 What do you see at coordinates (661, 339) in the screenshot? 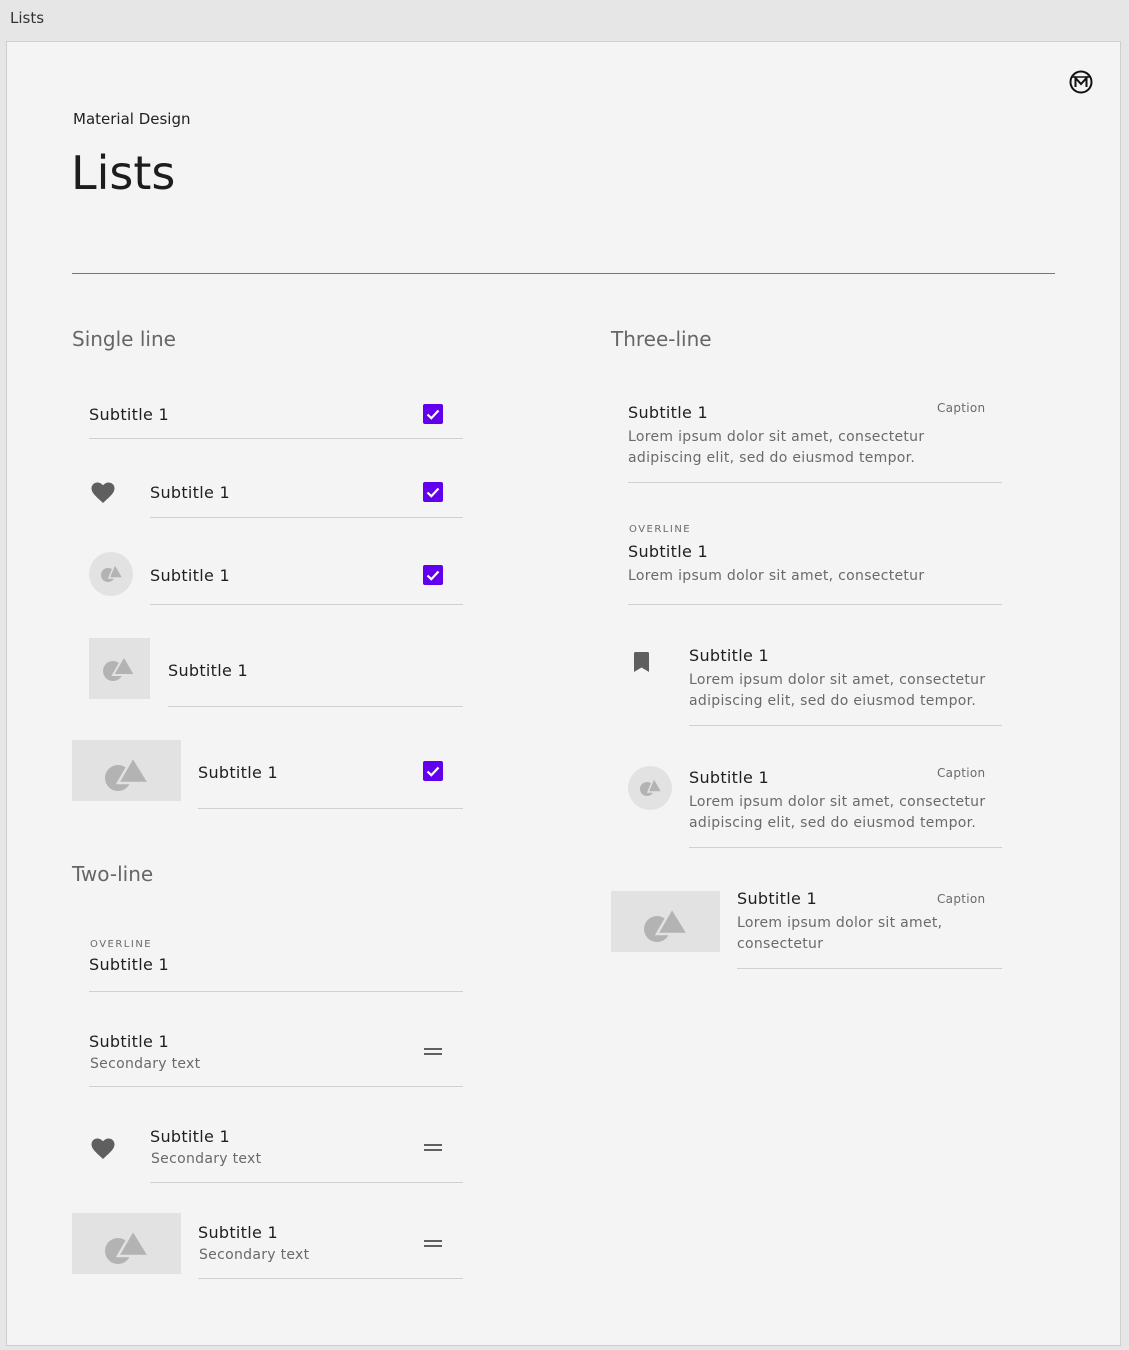
I see `section-heading-three-line: Three-line` at bounding box center [661, 339].